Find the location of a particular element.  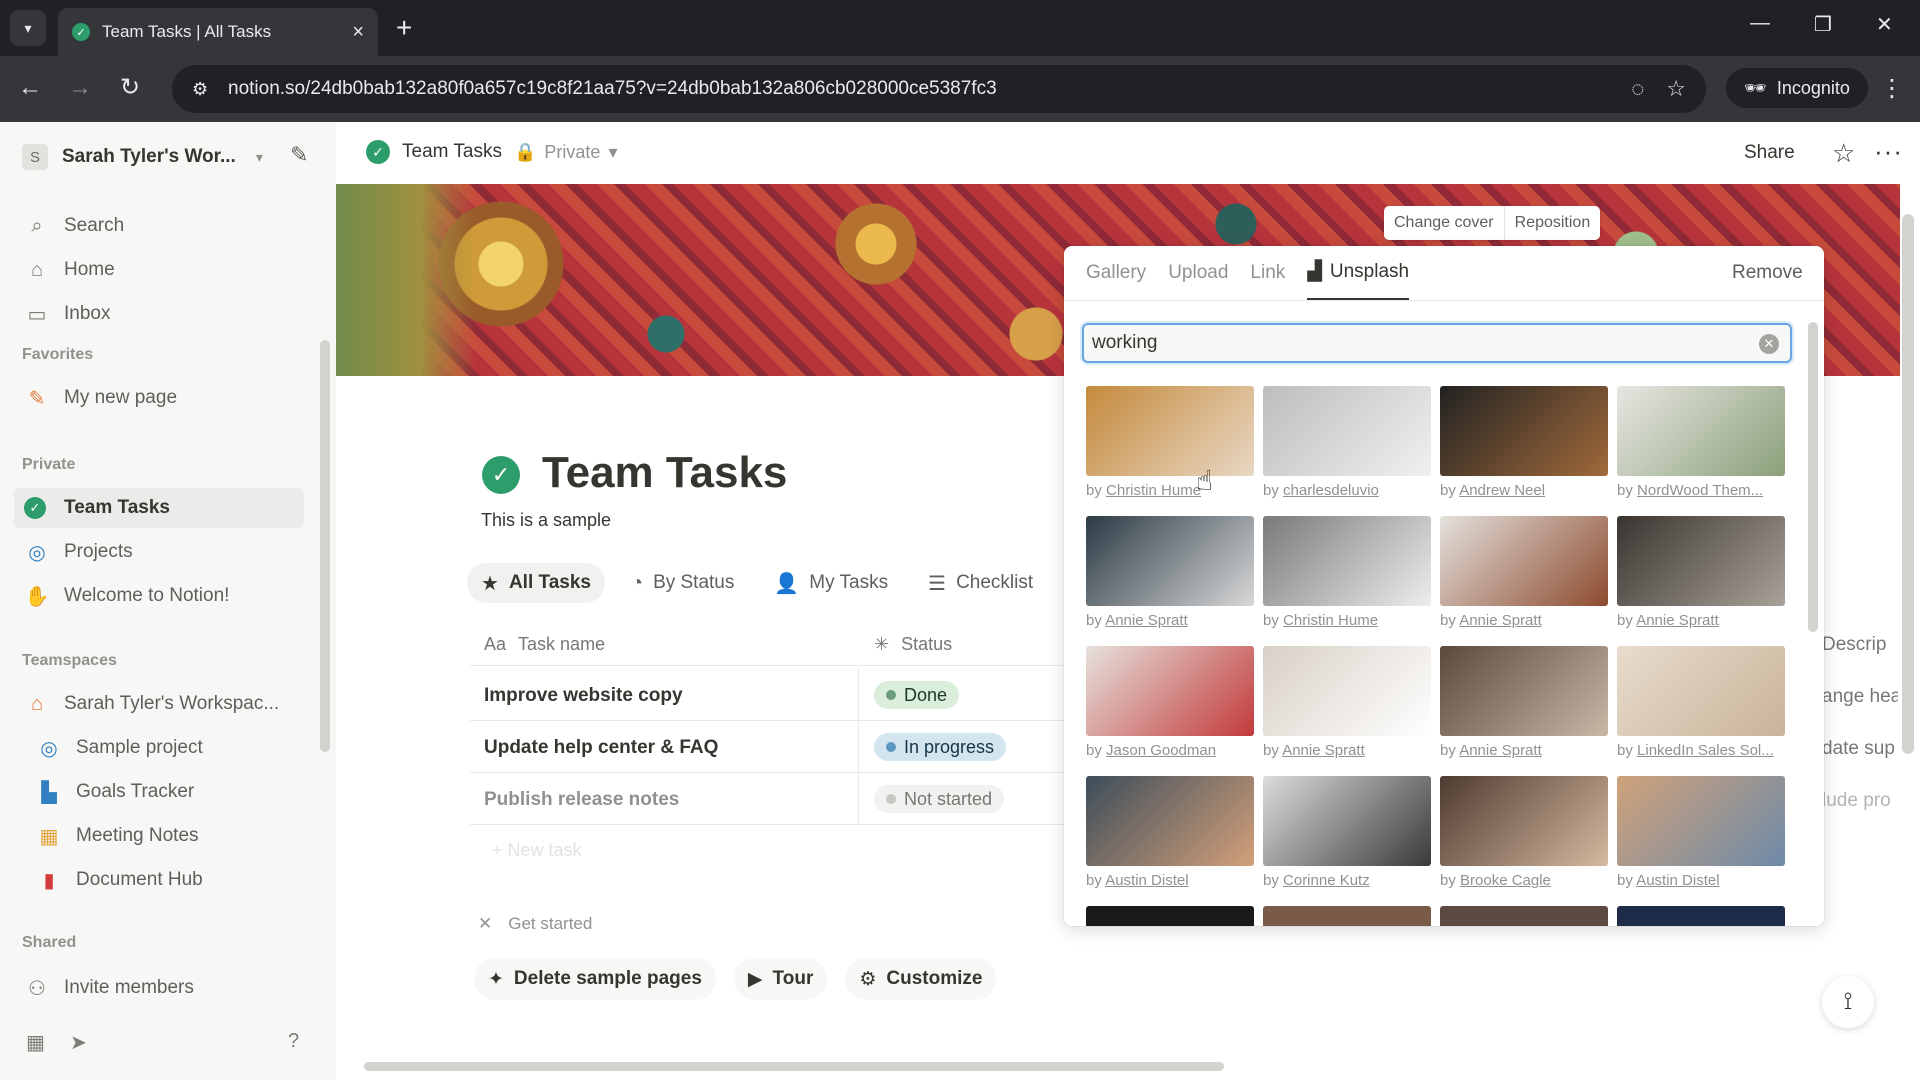

site-info-icon: ⚙ is located at coordinates (210, 89).